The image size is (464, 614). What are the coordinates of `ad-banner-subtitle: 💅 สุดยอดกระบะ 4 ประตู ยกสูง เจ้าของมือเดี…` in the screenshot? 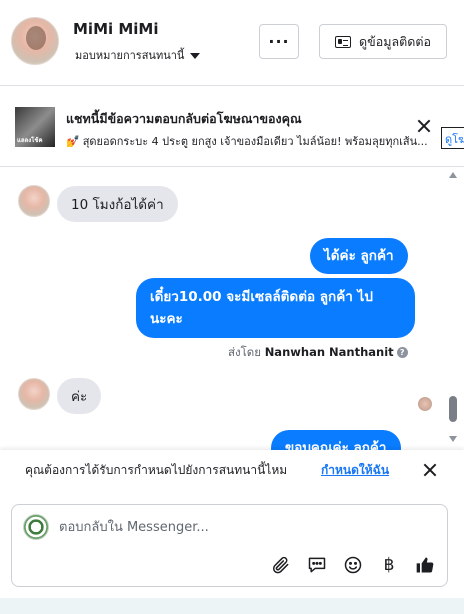 It's located at (252, 141).